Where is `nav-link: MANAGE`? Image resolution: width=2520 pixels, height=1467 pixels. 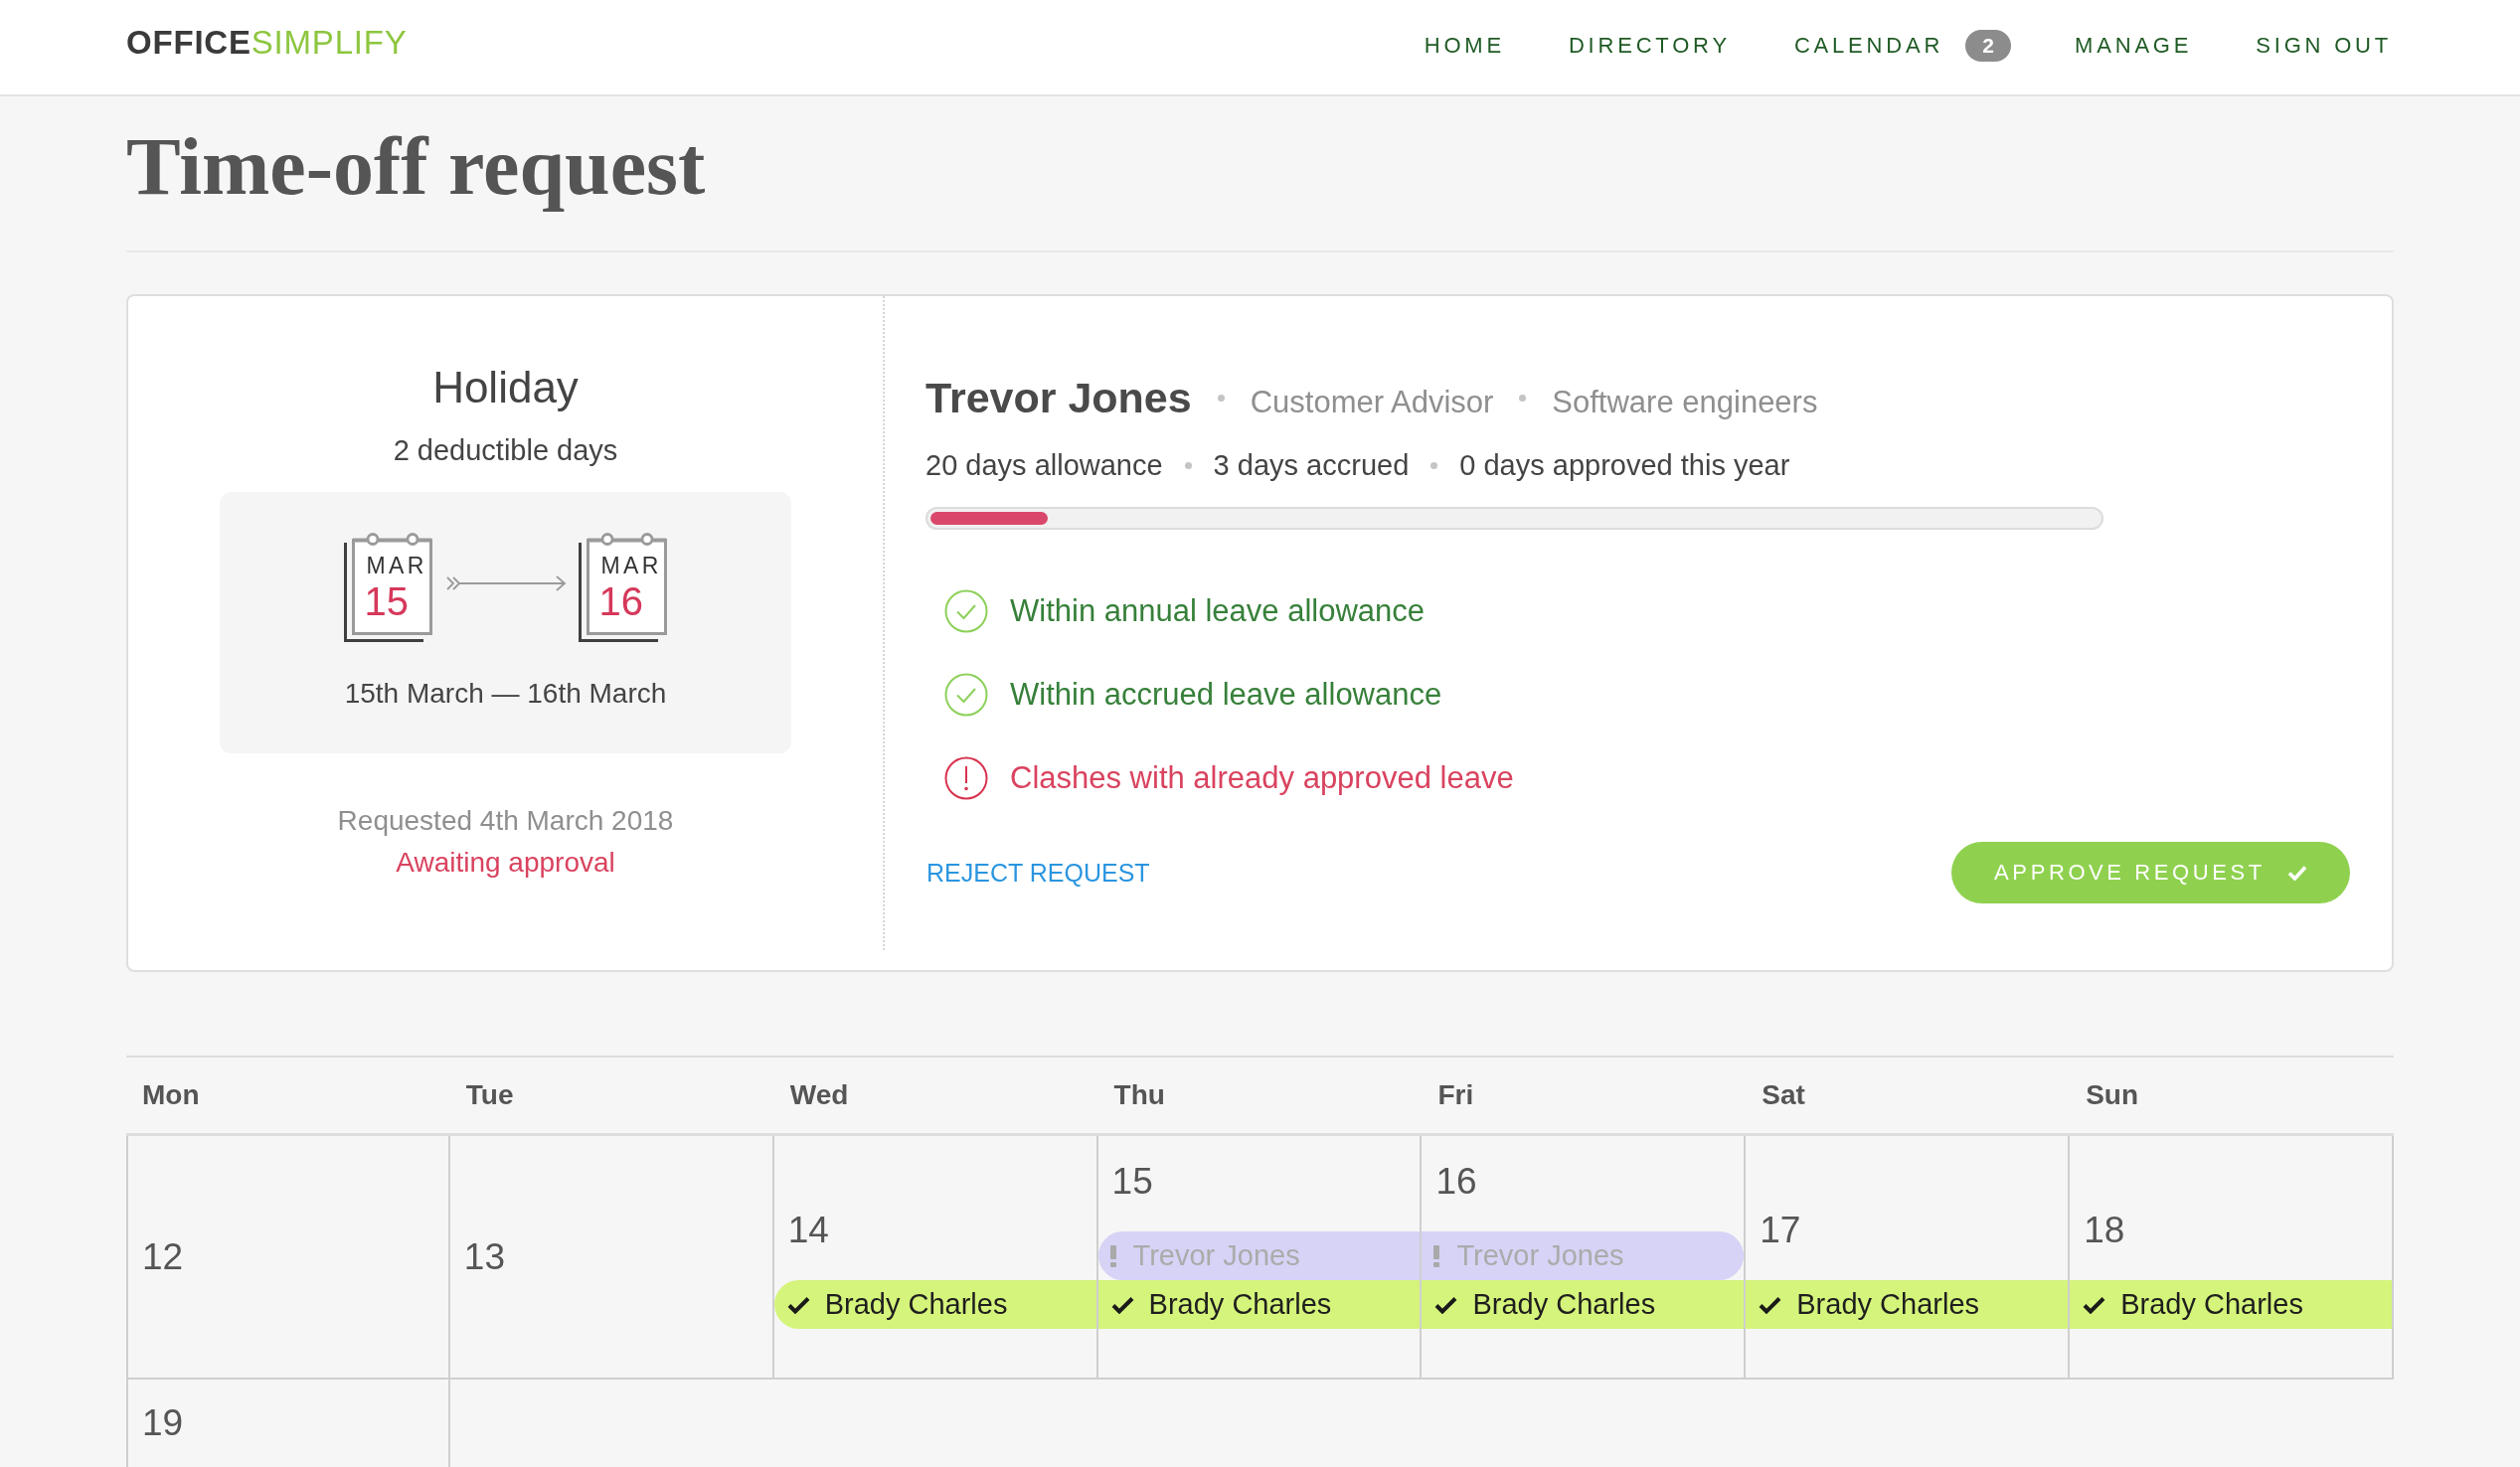 nav-link: MANAGE is located at coordinates (2134, 46).